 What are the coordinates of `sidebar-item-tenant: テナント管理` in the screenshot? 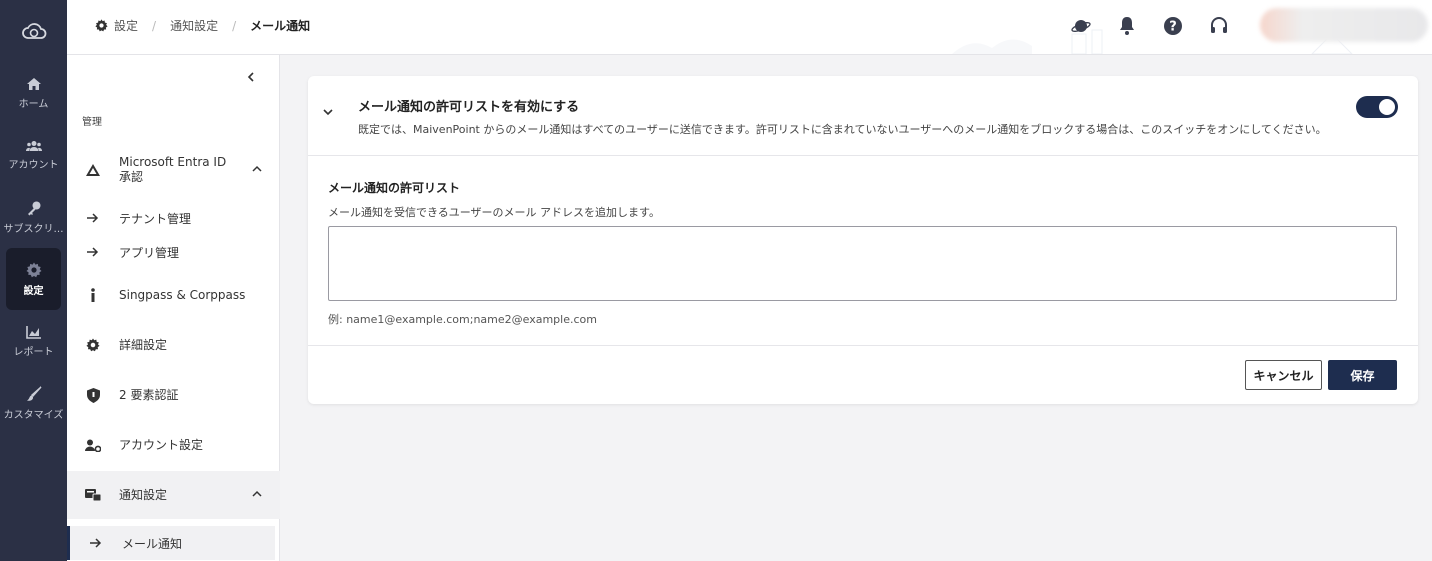 It's located at (173, 218).